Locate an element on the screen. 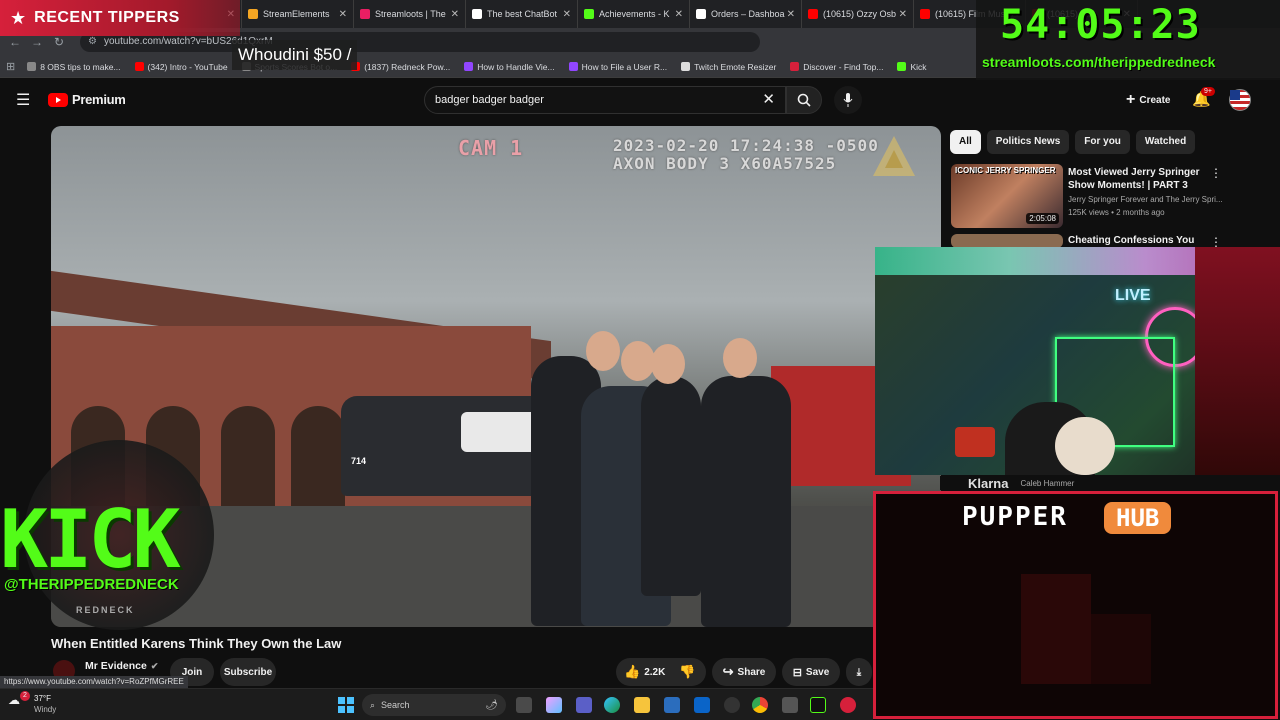 This screenshot has width=1280, height=720. apps-grid-icon: ⊞ is located at coordinates (10, 66).